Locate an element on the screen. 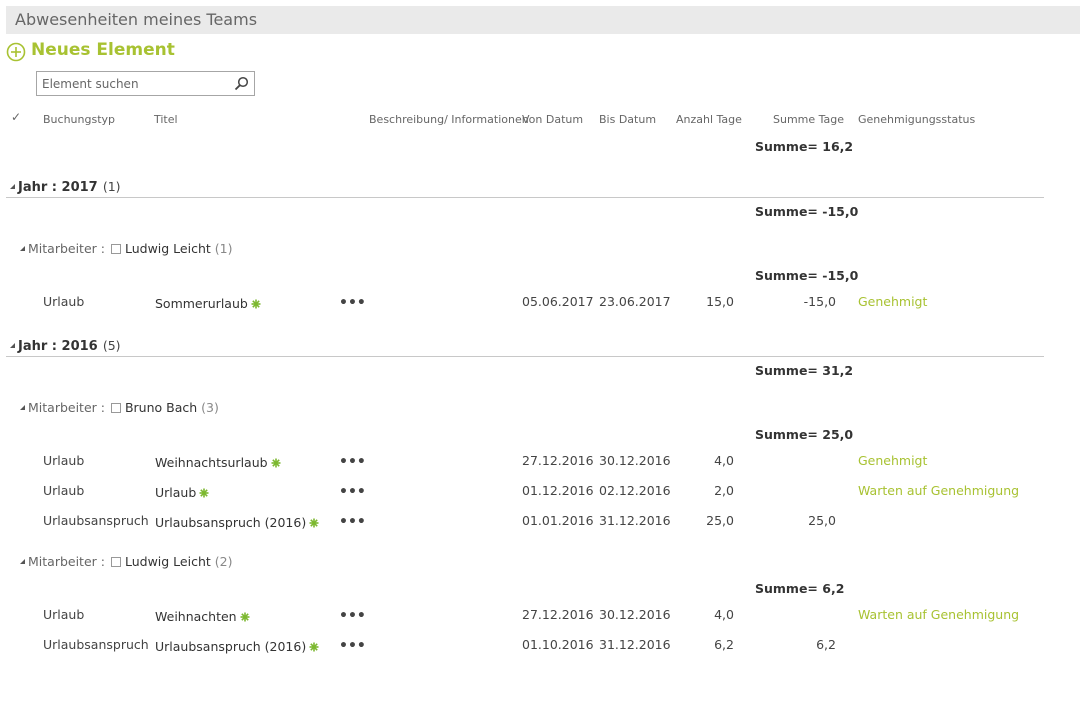 Image resolution: width=1085 pixels, height=706 pixels. plus-circle-icon is located at coordinates (16, 52).